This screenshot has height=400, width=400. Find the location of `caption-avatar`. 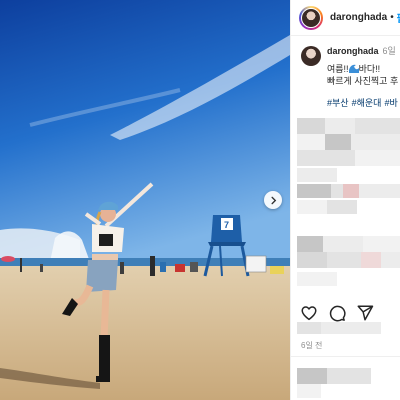

caption-avatar is located at coordinates (311, 56).